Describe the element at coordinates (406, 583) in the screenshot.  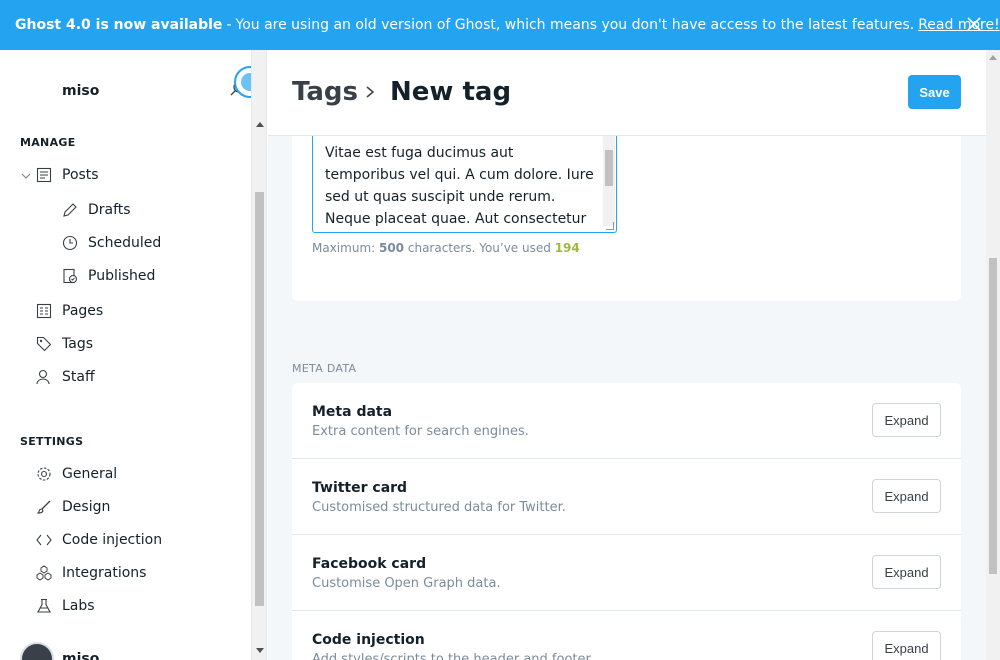
I see `meta-row-subtitle: Customise Open Graph data.` at that location.